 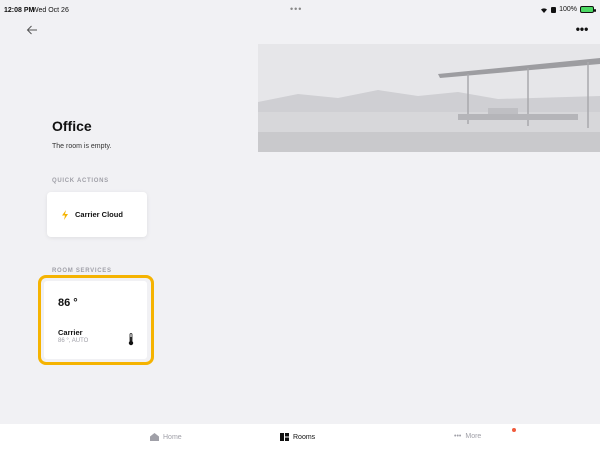 What do you see at coordinates (73, 341) in the screenshot?
I see `device-status: 86 °, AUTO` at bounding box center [73, 341].